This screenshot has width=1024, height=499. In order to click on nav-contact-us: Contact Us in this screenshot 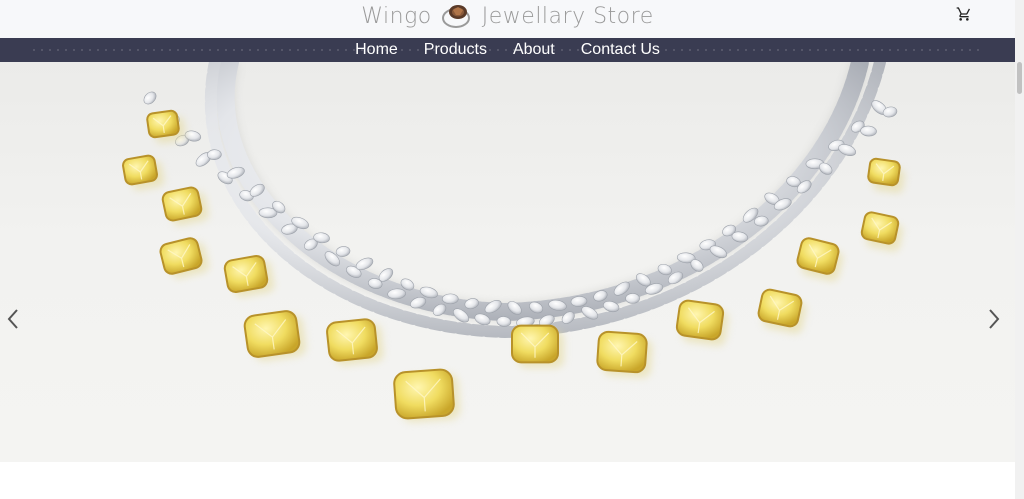, I will do `click(620, 50)`.